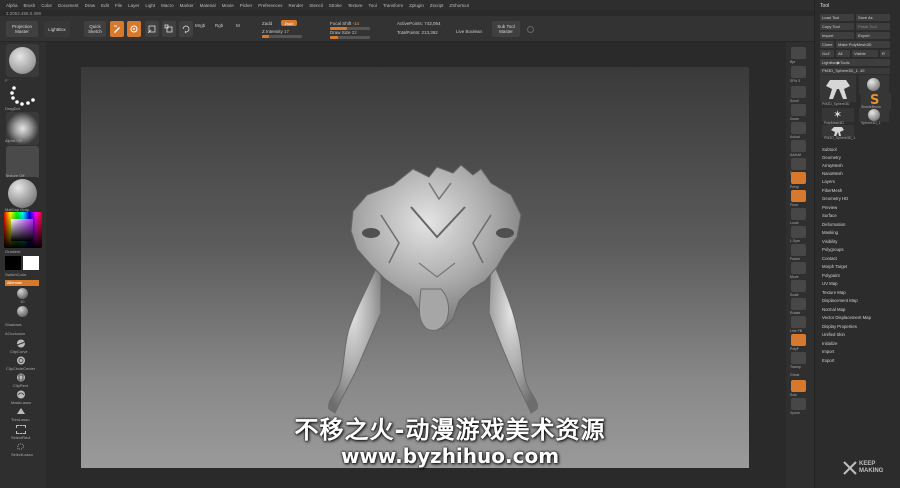 The height and width of the screenshot is (488, 900). I want to click on bpr-button, so click(798, 53).